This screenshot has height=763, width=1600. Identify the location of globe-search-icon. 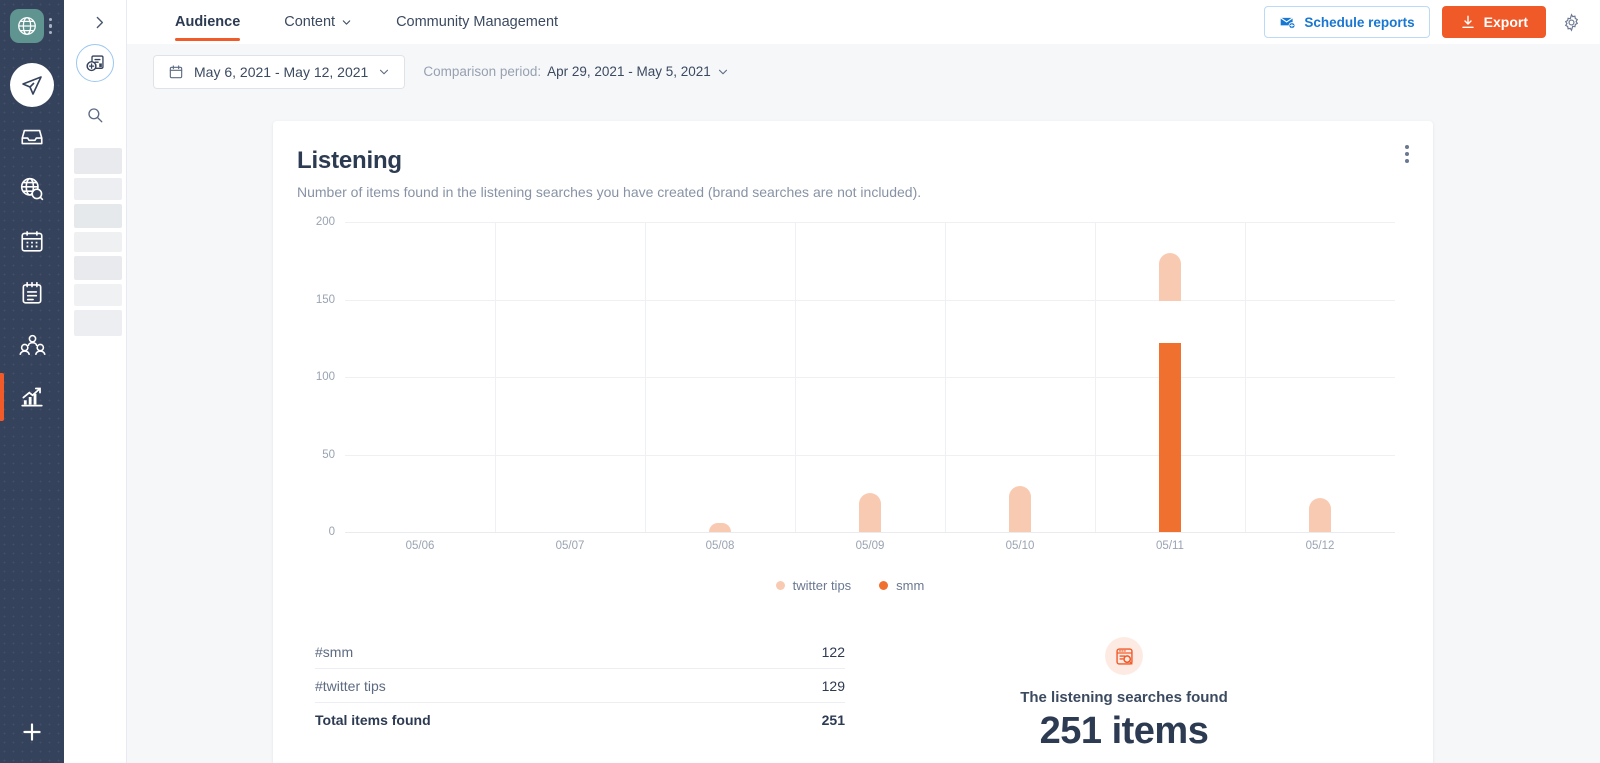
(32, 189).